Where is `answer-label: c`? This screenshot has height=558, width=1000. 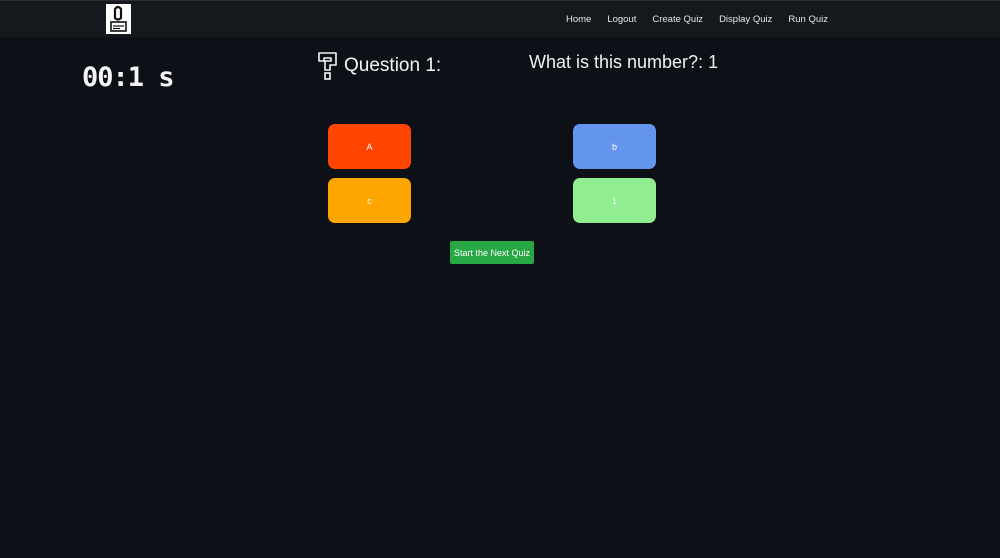 answer-label: c is located at coordinates (369, 200).